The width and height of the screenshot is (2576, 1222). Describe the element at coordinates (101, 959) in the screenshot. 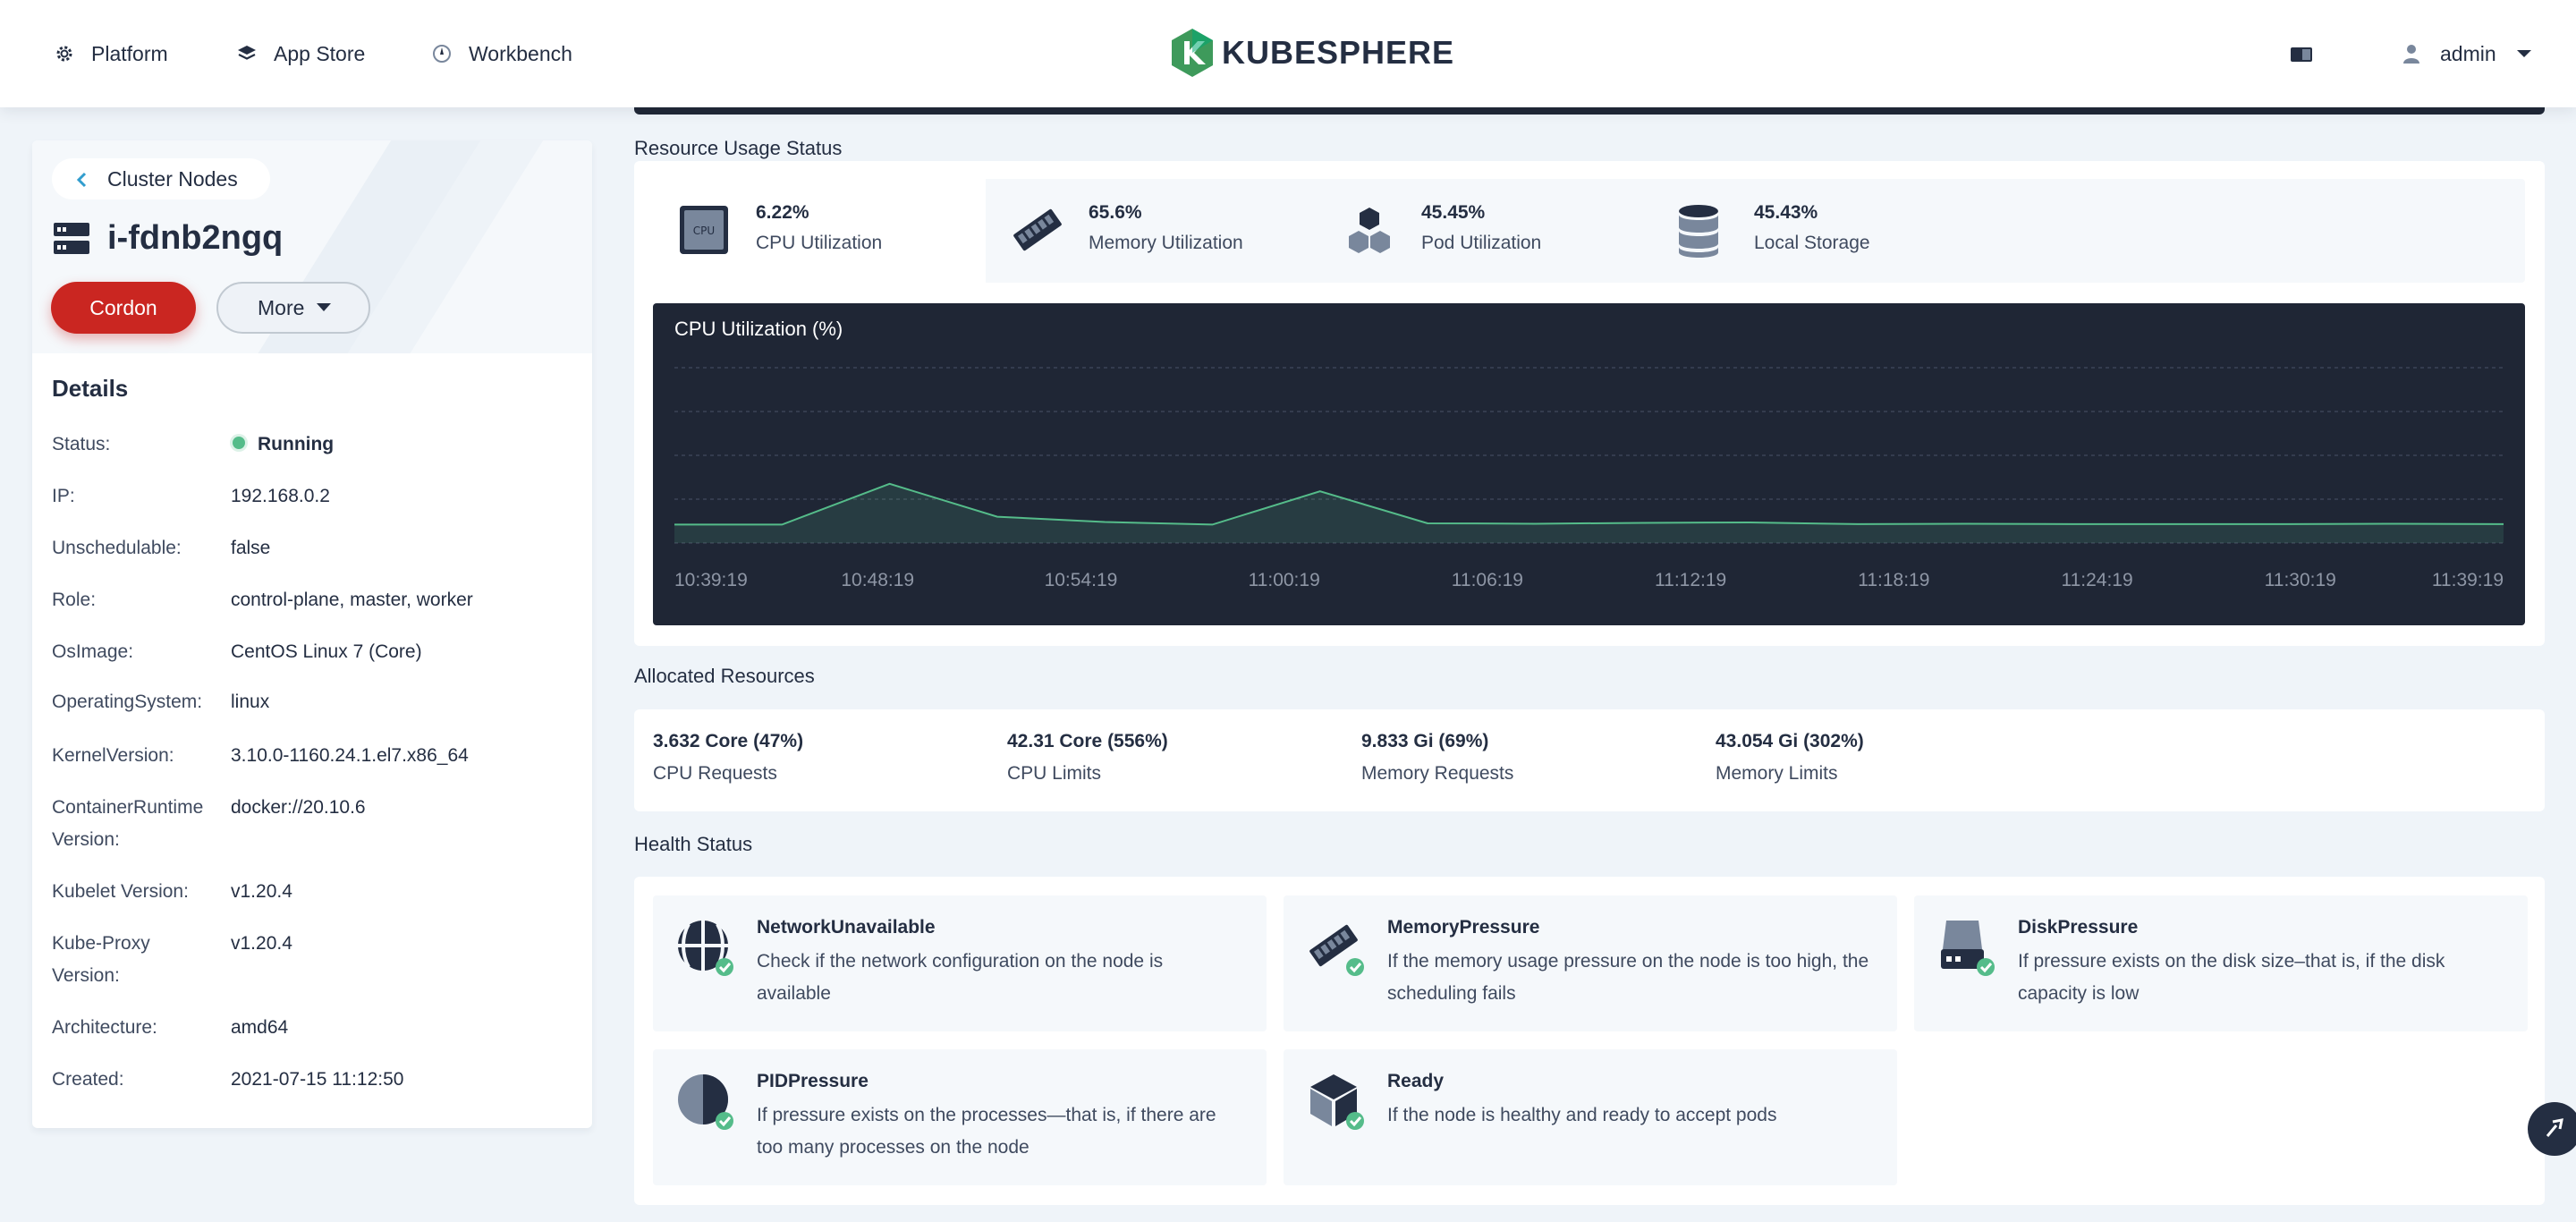

I see `detail-key: Kube-Proxy Version:` at that location.